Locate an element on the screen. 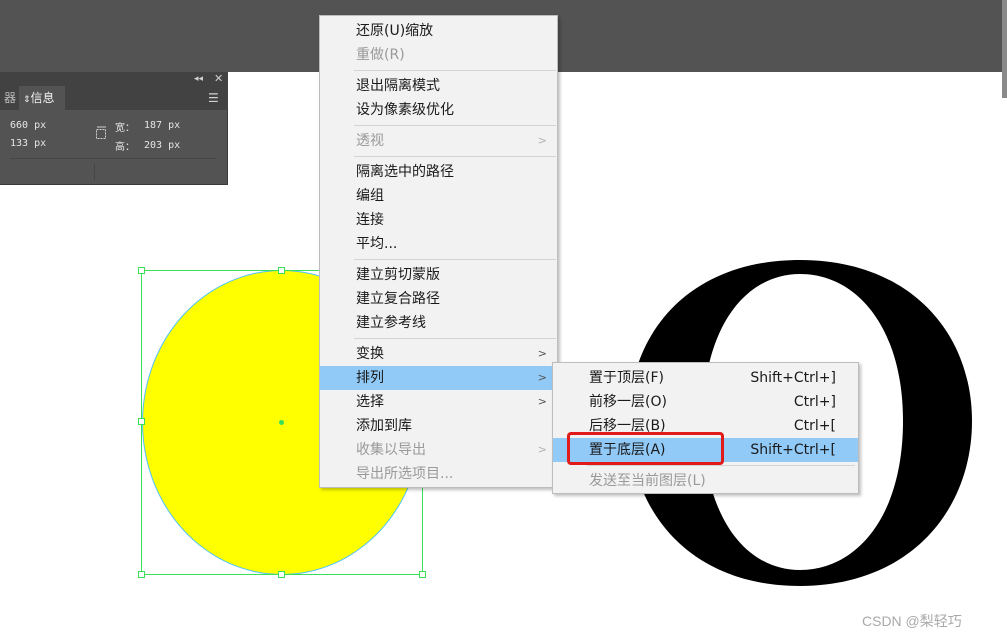 The image size is (1007, 639). menu-item-label: 排列 is located at coordinates (370, 378).